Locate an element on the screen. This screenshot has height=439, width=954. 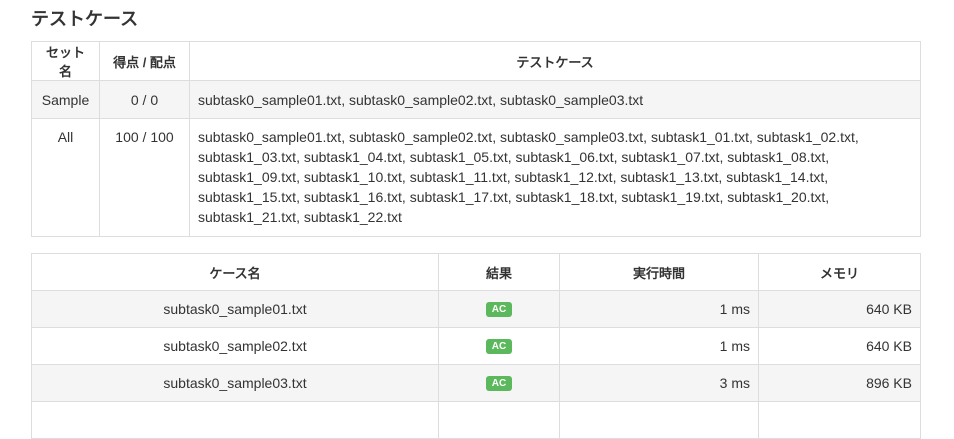
header-set-name: セット名 is located at coordinates (65, 61).